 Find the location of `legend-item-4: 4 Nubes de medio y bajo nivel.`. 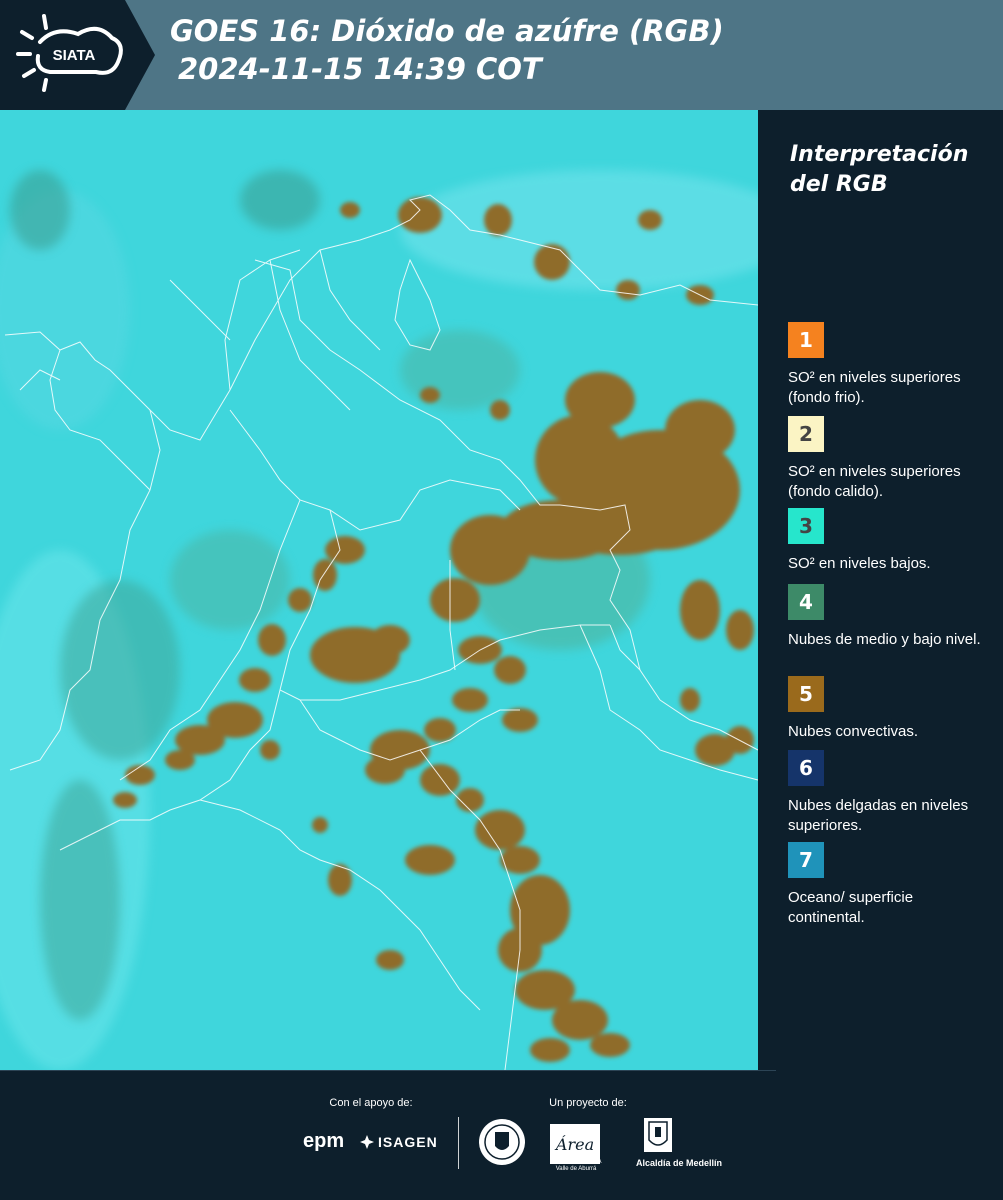

legend-item-4: 4 Nubes de medio y bajo nivel. is located at coordinates (890, 617).